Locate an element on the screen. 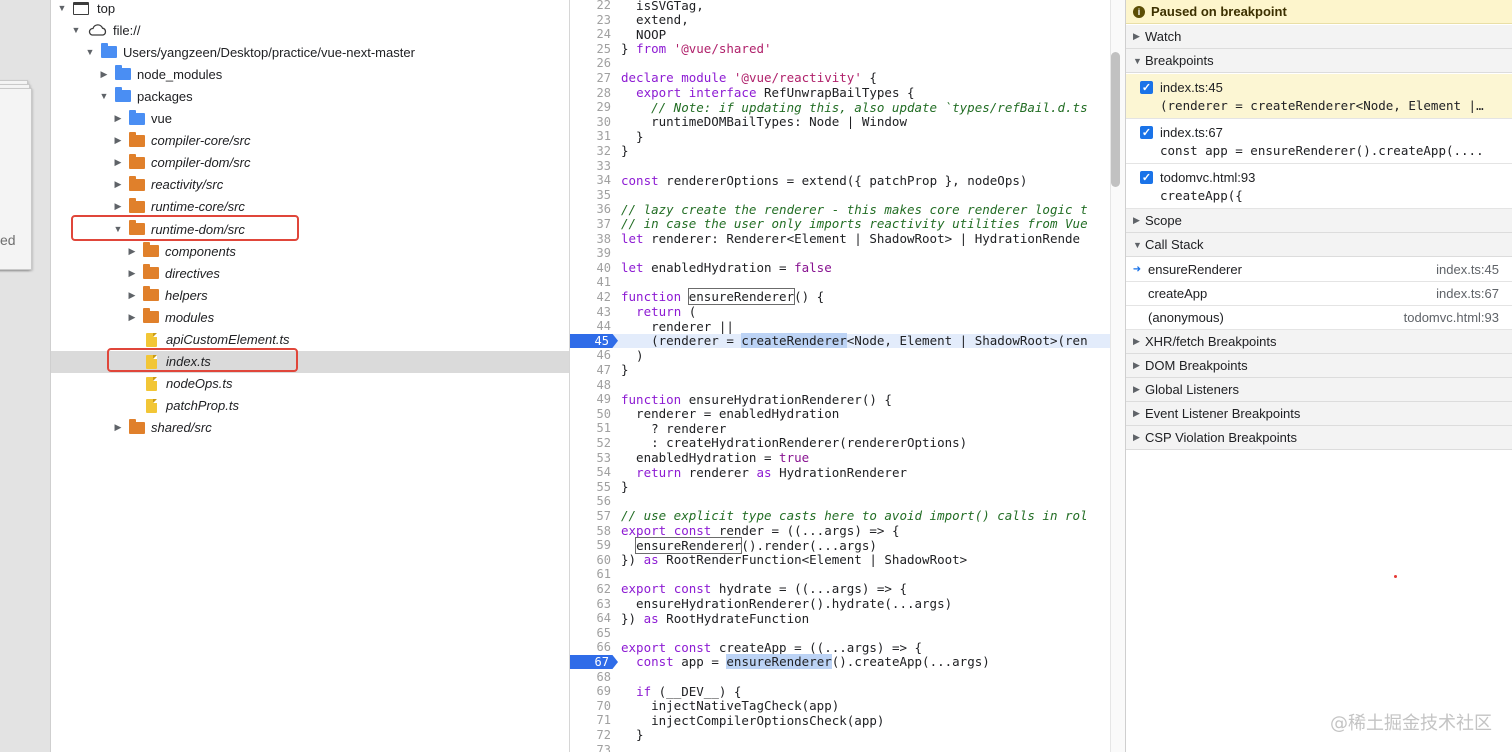 The width and height of the screenshot is (1512, 752). breakpoint-item: ✓ todomvc.html:93 createApp({ is located at coordinates (1319, 186).